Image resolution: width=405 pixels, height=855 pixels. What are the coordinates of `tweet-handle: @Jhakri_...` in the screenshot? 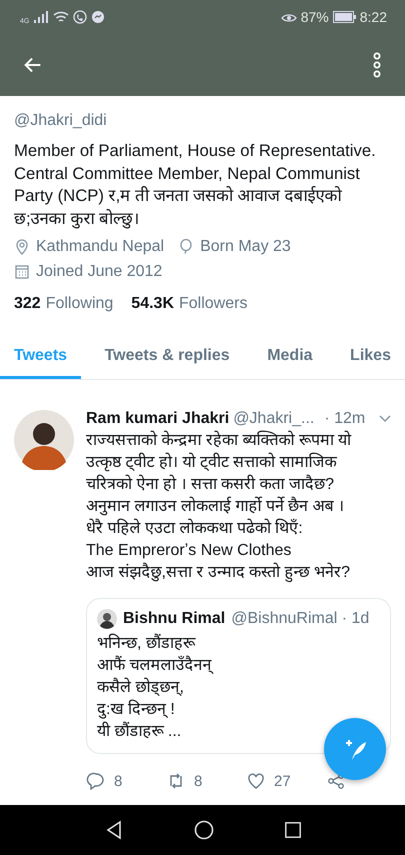 It's located at (273, 419).